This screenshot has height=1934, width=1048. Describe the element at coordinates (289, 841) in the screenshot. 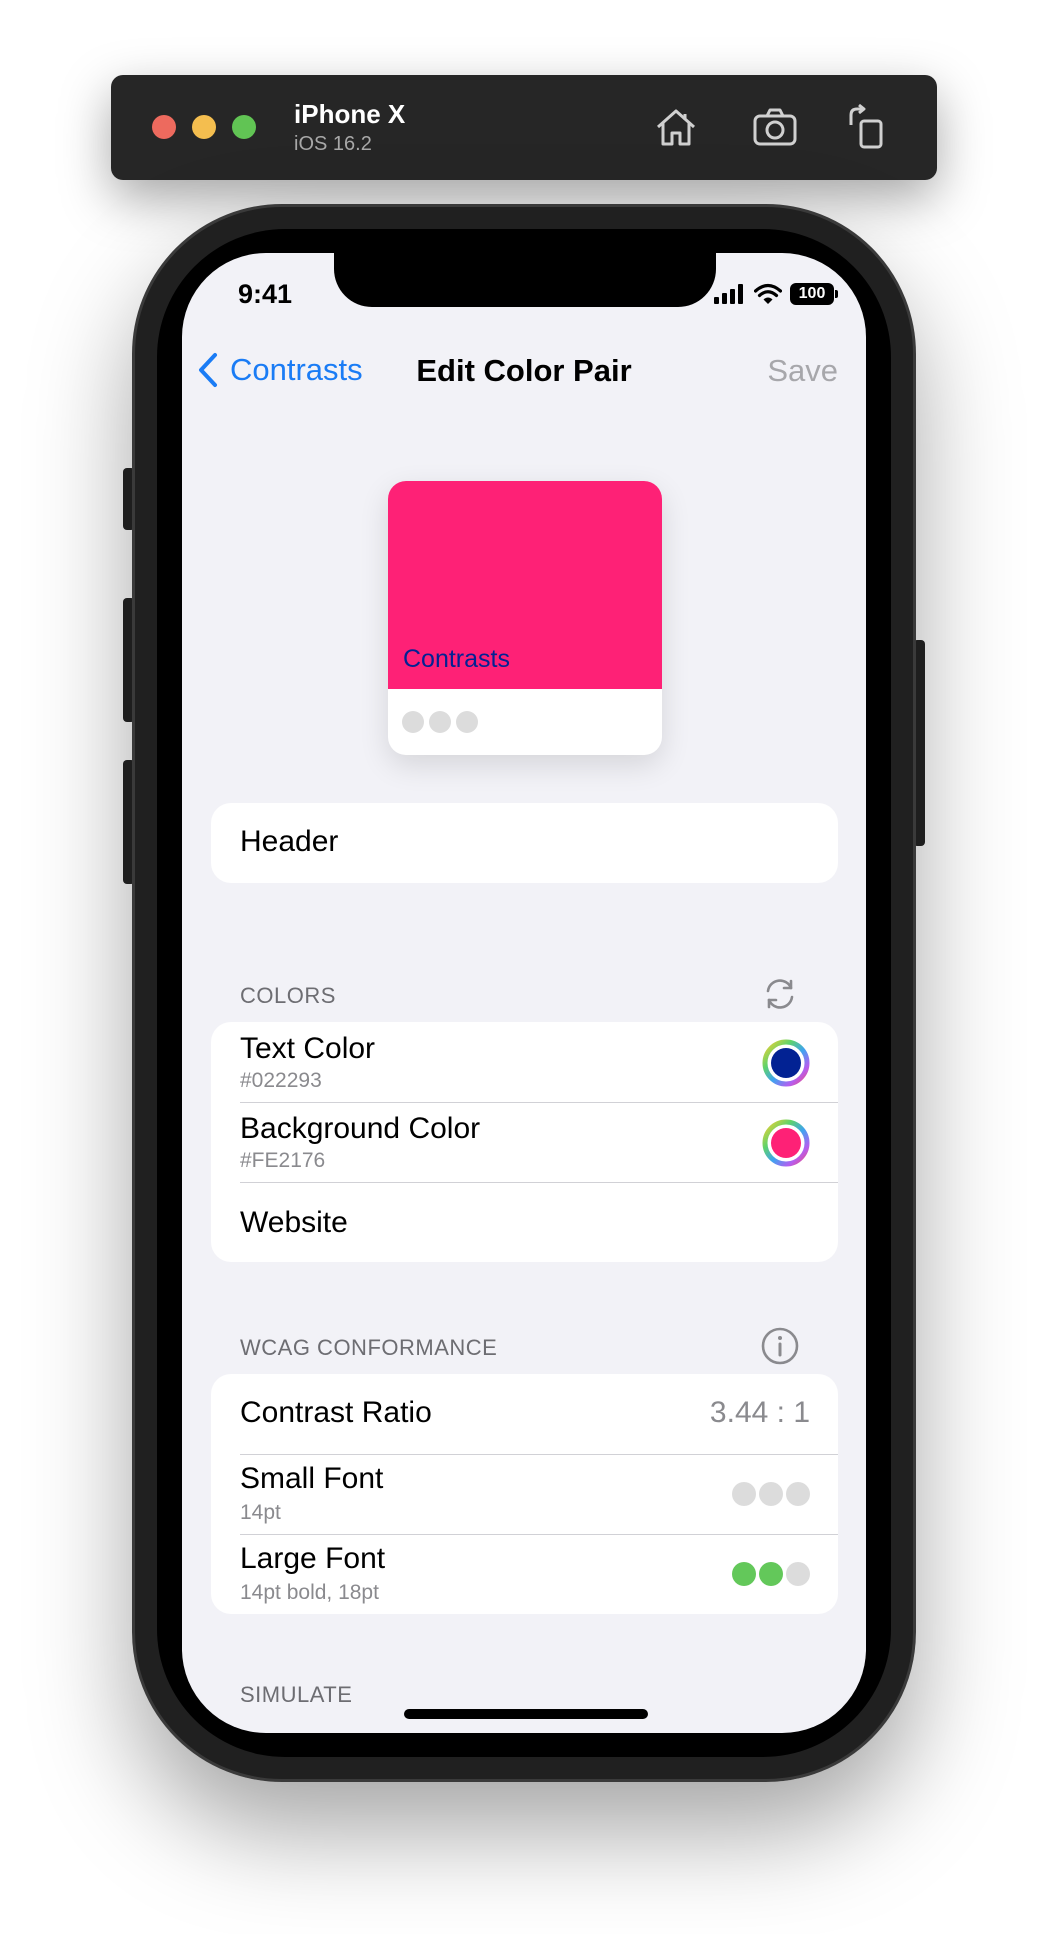

I see `header-field-value: Header` at that location.